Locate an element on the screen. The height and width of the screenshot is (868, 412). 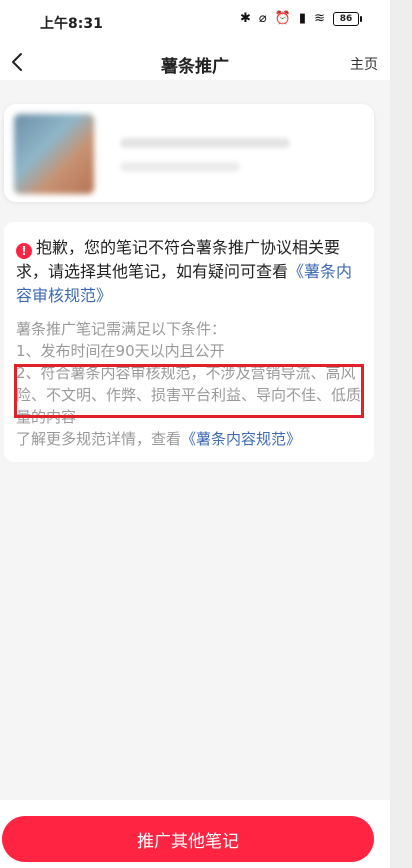
battery-level: 86 is located at coordinates (346, 18).